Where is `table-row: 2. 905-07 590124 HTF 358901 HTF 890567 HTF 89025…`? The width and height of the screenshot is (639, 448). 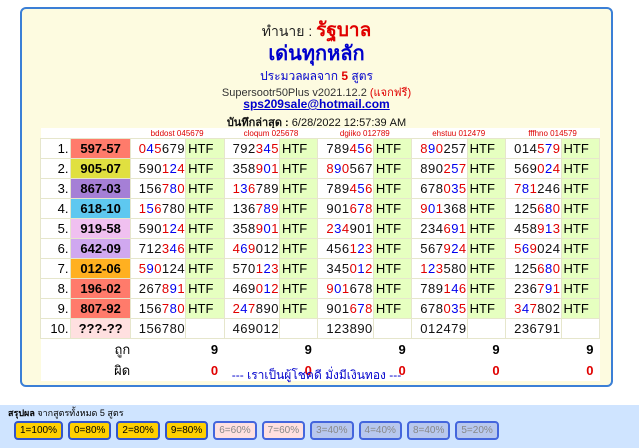 table-row: 2. 905-07 590124 HTF 358901 HTF 890567 HTF 89025… is located at coordinates (319, 168).